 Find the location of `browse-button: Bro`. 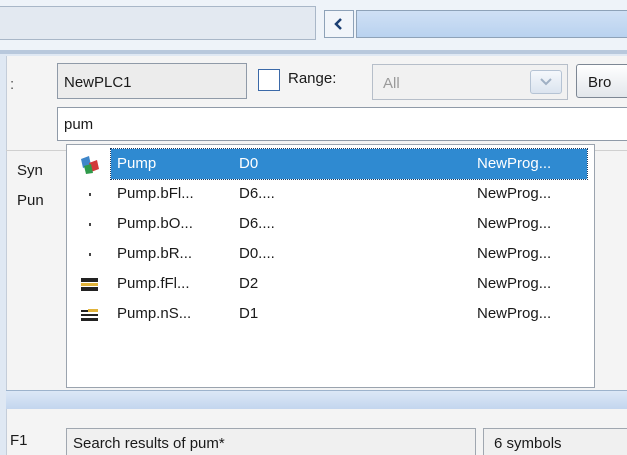

browse-button: Bro is located at coordinates (601, 81).